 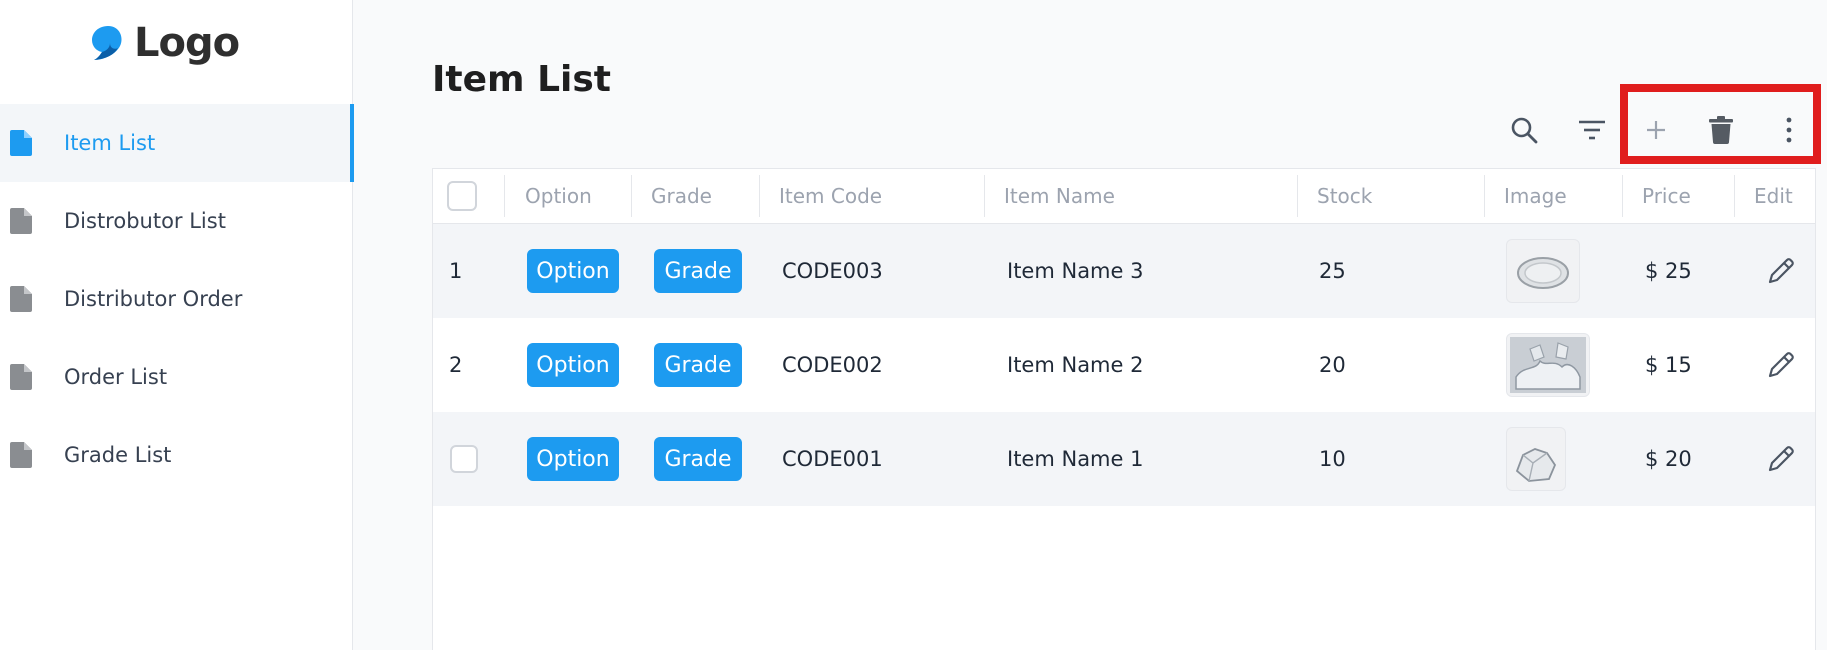 What do you see at coordinates (521, 79) in the screenshot?
I see `page-title: Item List` at bounding box center [521, 79].